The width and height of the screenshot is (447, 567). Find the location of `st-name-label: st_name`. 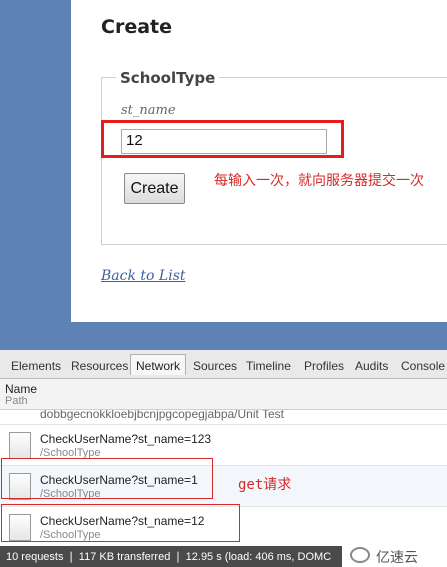

st-name-label: st_name is located at coordinates (148, 110).